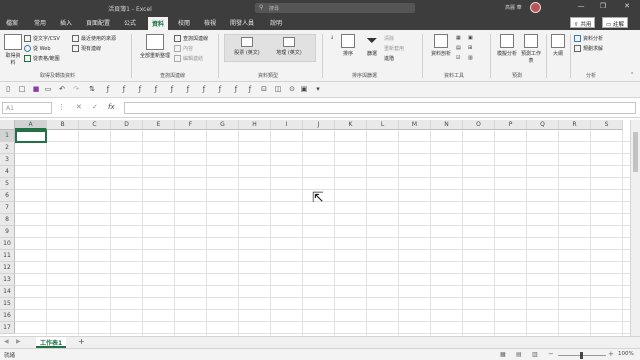 This screenshot has height=360, width=640. Describe the element at coordinates (7, 220) in the screenshot. I see `row-header: 8` at that location.